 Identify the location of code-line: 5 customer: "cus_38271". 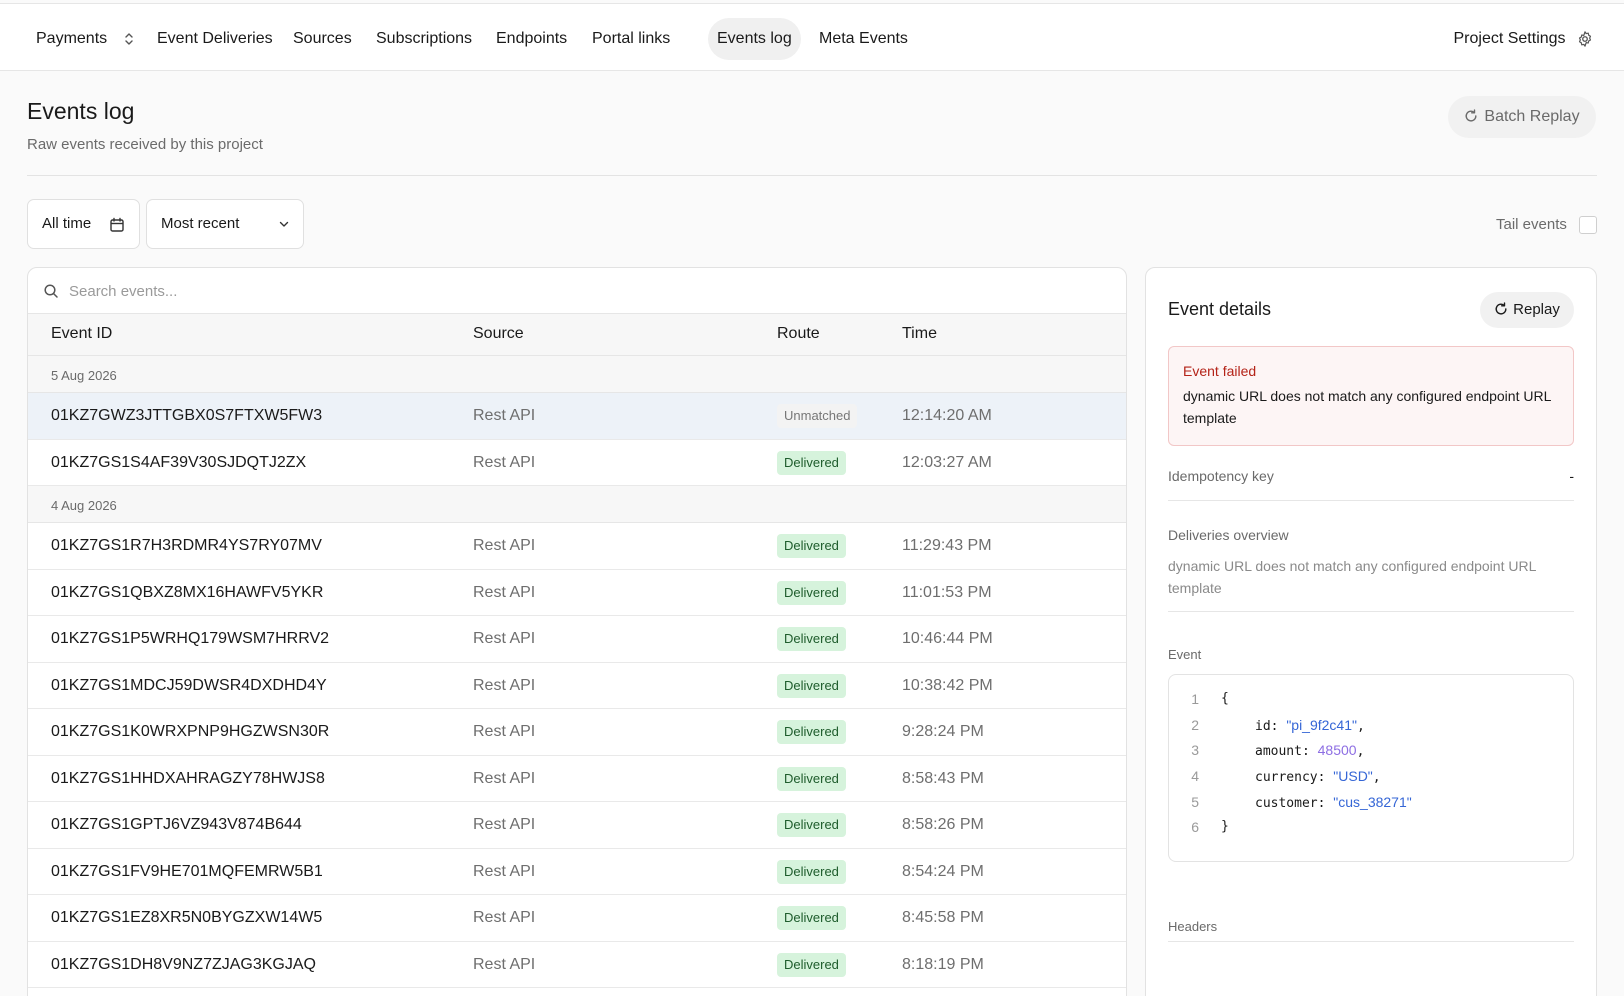
(1371, 807).